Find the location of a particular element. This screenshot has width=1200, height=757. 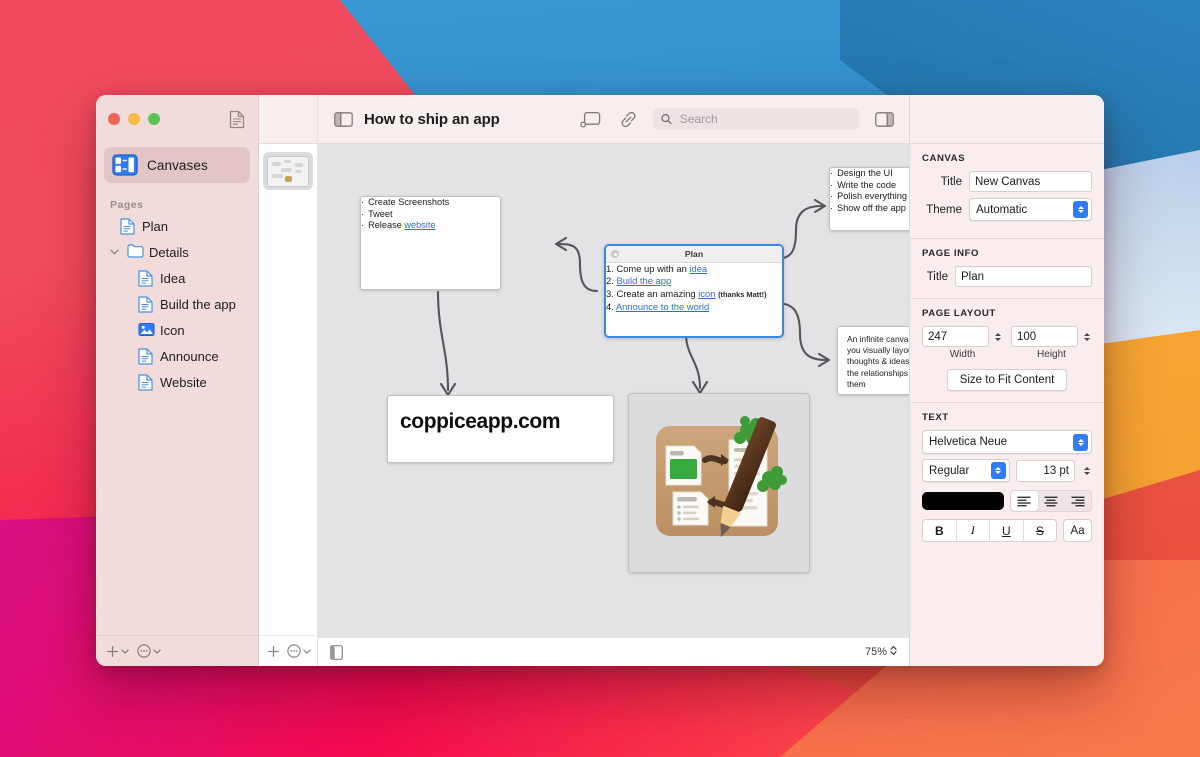

build-the-app-link: Build the app is located at coordinates (643, 280).